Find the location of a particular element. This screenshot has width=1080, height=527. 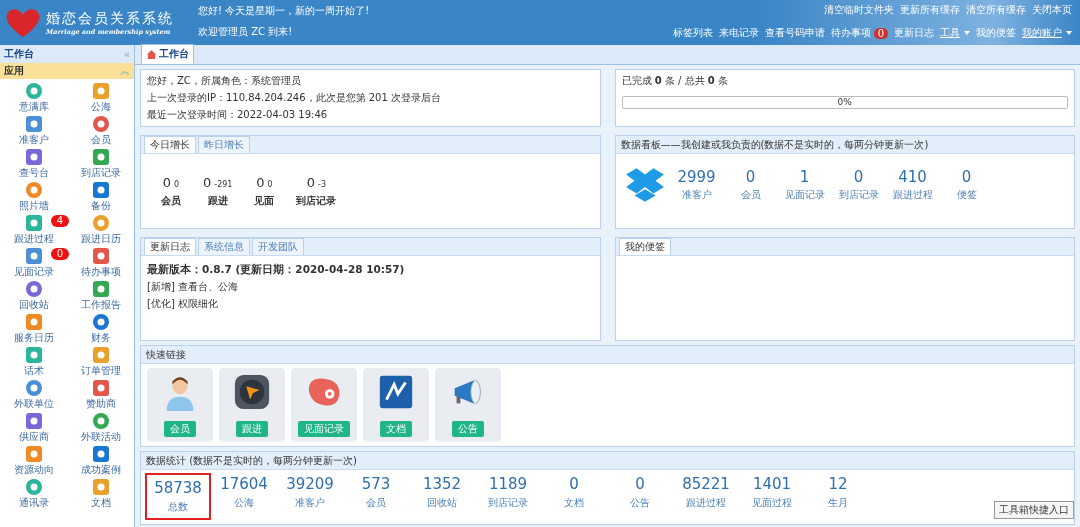

sidebar-item: 准客户 is located at coordinates (33, 140).